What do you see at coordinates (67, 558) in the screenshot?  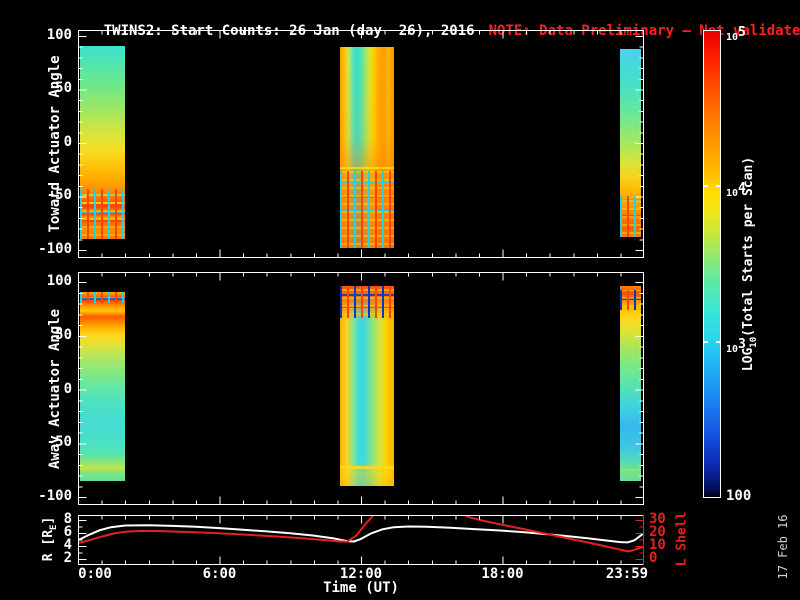 I see `r-tick-label: 2` at bounding box center [67, 558].